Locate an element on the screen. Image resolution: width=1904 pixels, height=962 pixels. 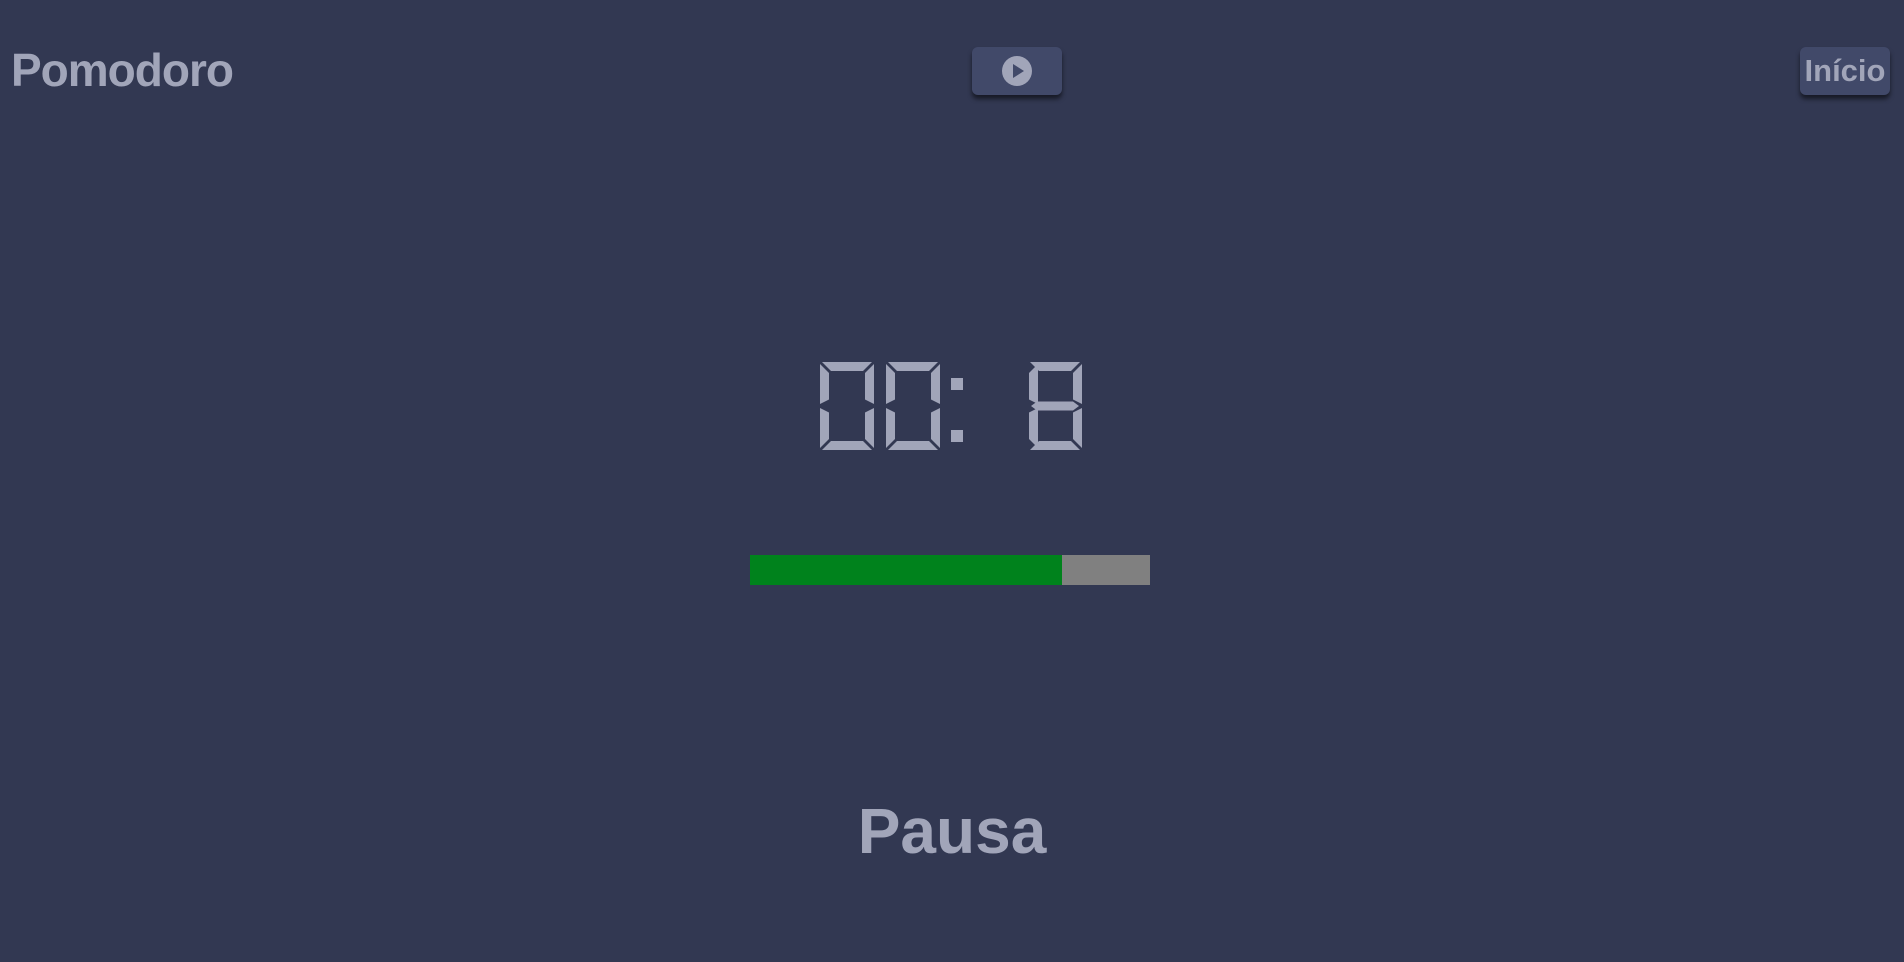
play-circle-icon is located at coordinates (1017, 71).